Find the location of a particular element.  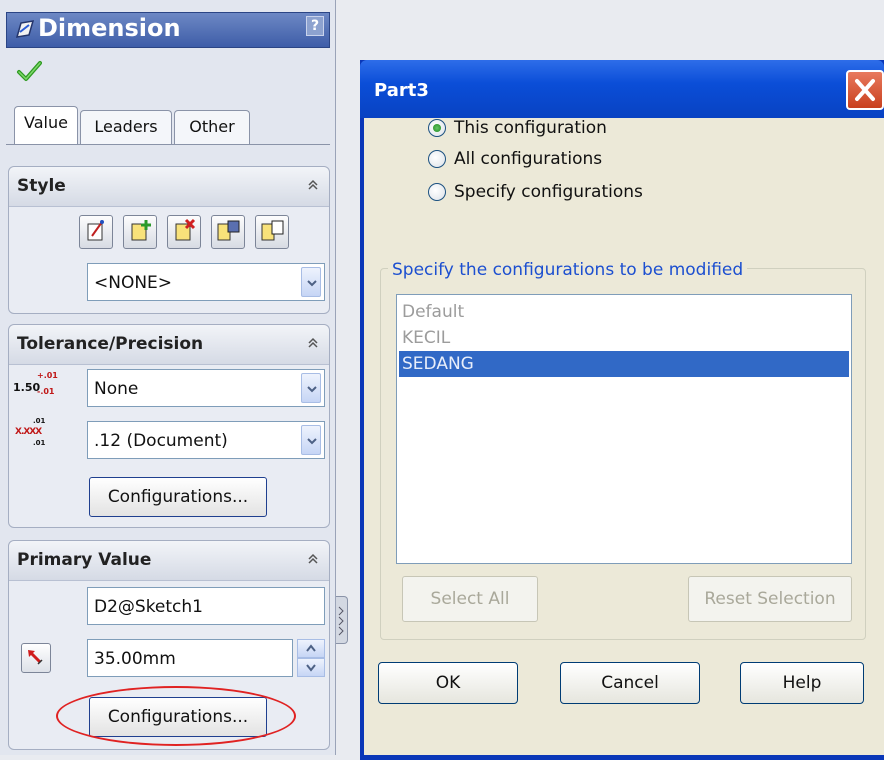

close-icon is located at coordinates (865, 90).